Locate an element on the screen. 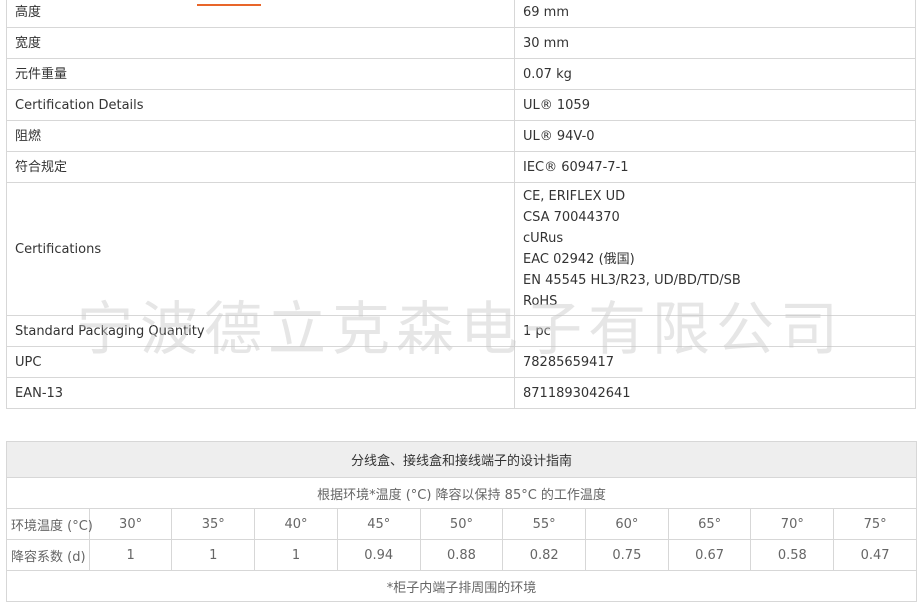 This screenshot has width=924, height=613. spec-label: EAN-13 is located at coordinates (260, 393).